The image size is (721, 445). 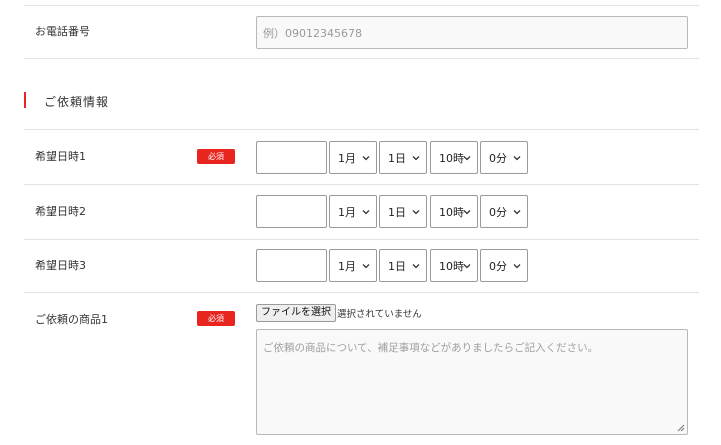 What do you see at coordinates (62, 31) in the screenshot?
I see `phone-label: お電話番号` at bounding box center [62, 31].